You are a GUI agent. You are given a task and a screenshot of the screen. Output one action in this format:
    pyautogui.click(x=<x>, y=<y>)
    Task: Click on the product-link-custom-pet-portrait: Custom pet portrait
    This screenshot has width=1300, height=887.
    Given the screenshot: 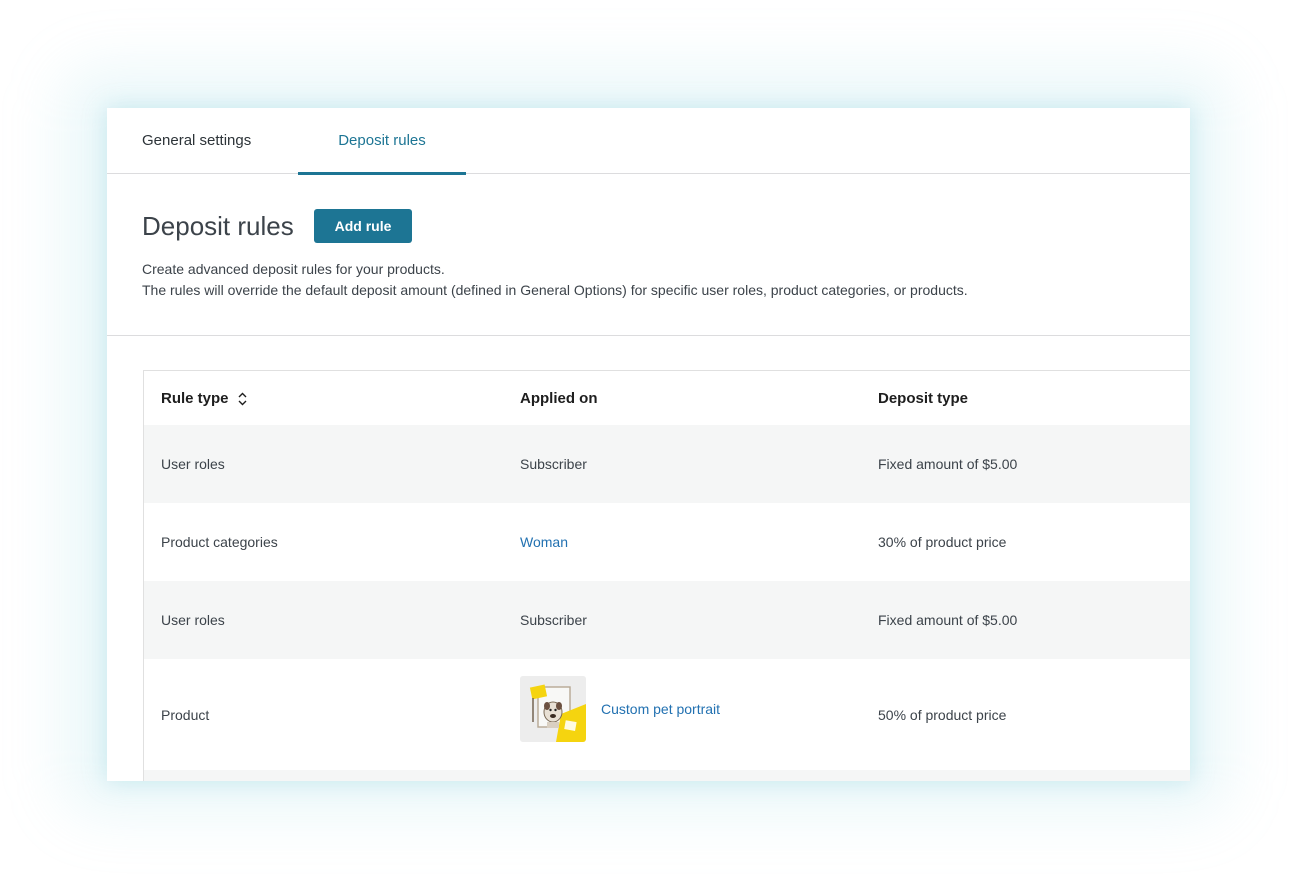 What is the action you would take?
    pyautogui.click(x=660, y=709)
    